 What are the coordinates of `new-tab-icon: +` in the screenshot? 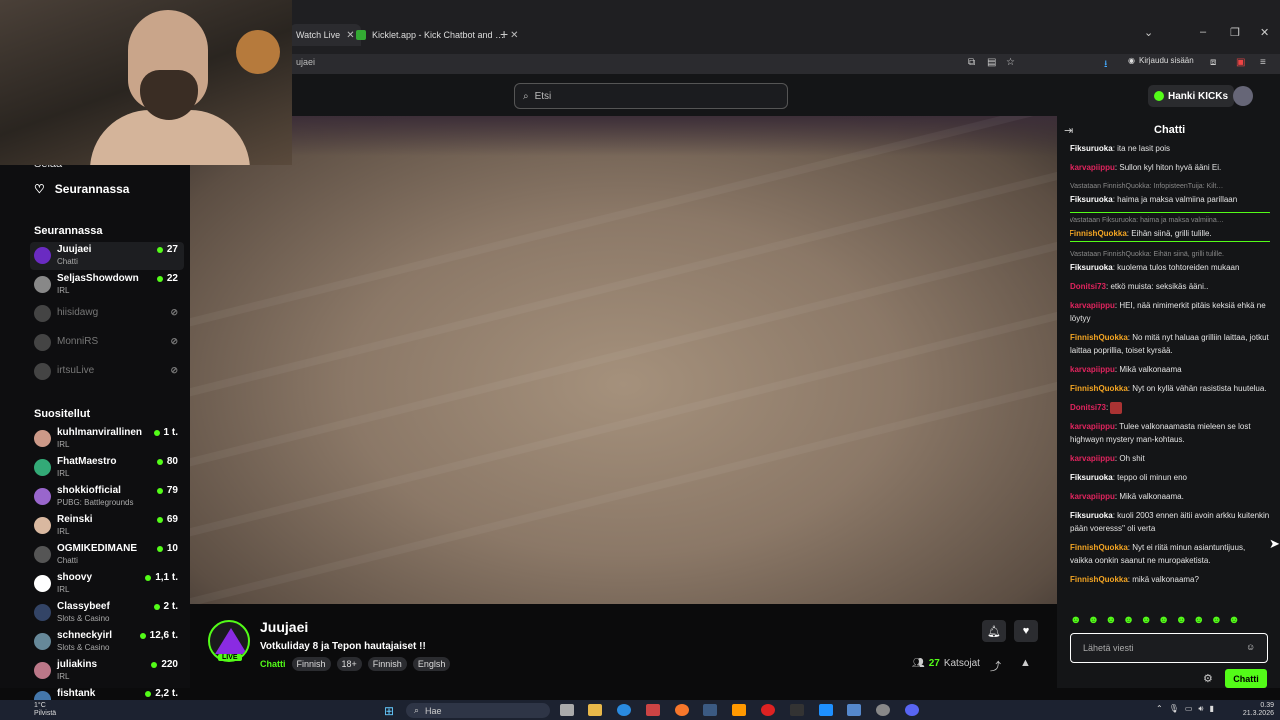 It's located at (504, 34).